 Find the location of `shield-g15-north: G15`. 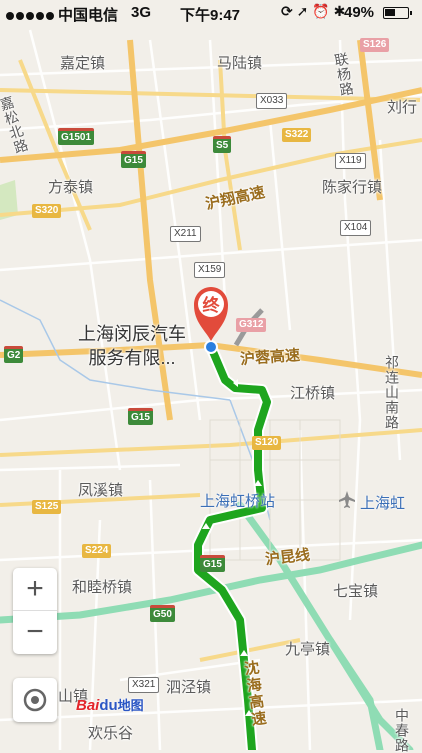

shield-g15-north: G15 is located at coordinates (133, 159).